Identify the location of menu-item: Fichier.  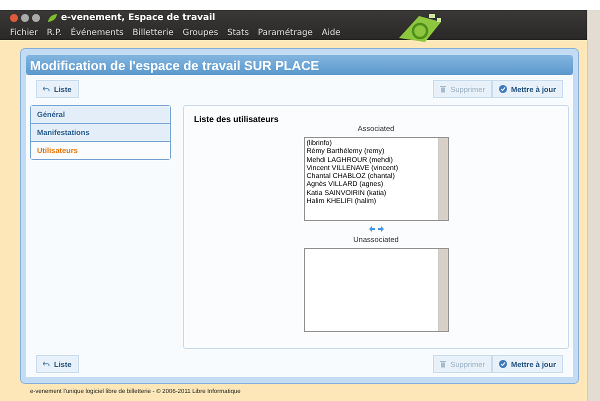
(24, 33).